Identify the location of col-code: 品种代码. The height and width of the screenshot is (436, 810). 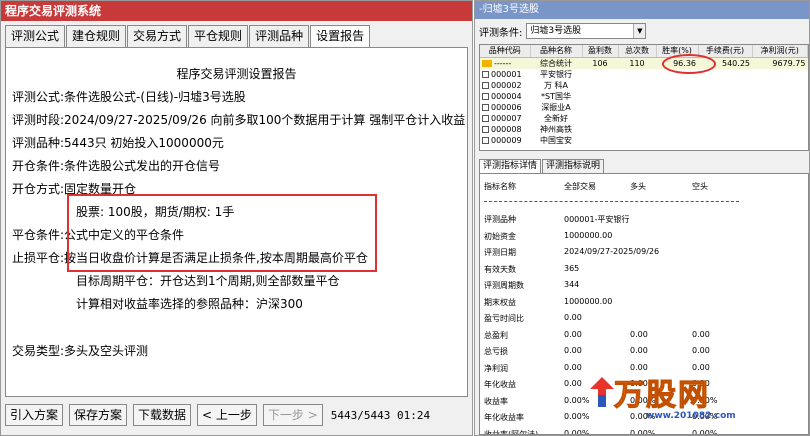
(505, 51).